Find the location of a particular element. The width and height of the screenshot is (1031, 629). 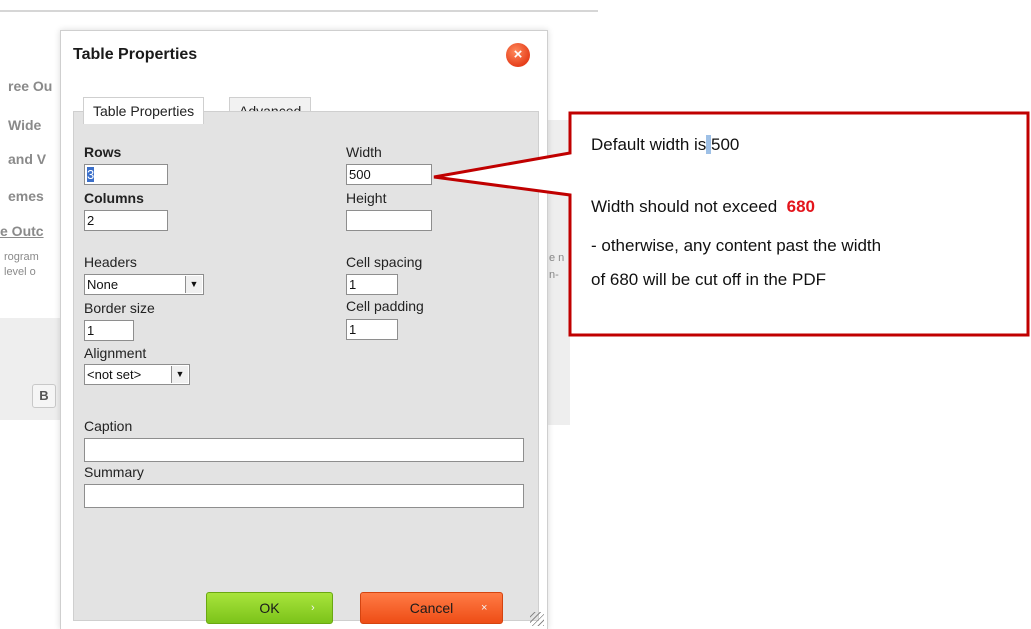

bg-small-text: level o is located at coordinates (20, 272).